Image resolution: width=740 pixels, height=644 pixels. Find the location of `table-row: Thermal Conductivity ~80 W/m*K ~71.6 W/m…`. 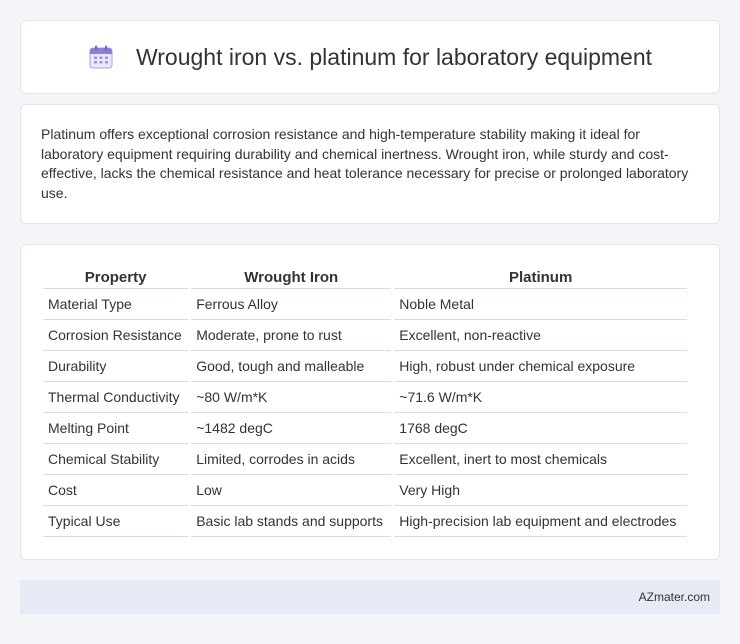

table-row: Thermal Conductivity ~80 W/m*K ~71.6 W/m… is located at coordinates (365, 397).